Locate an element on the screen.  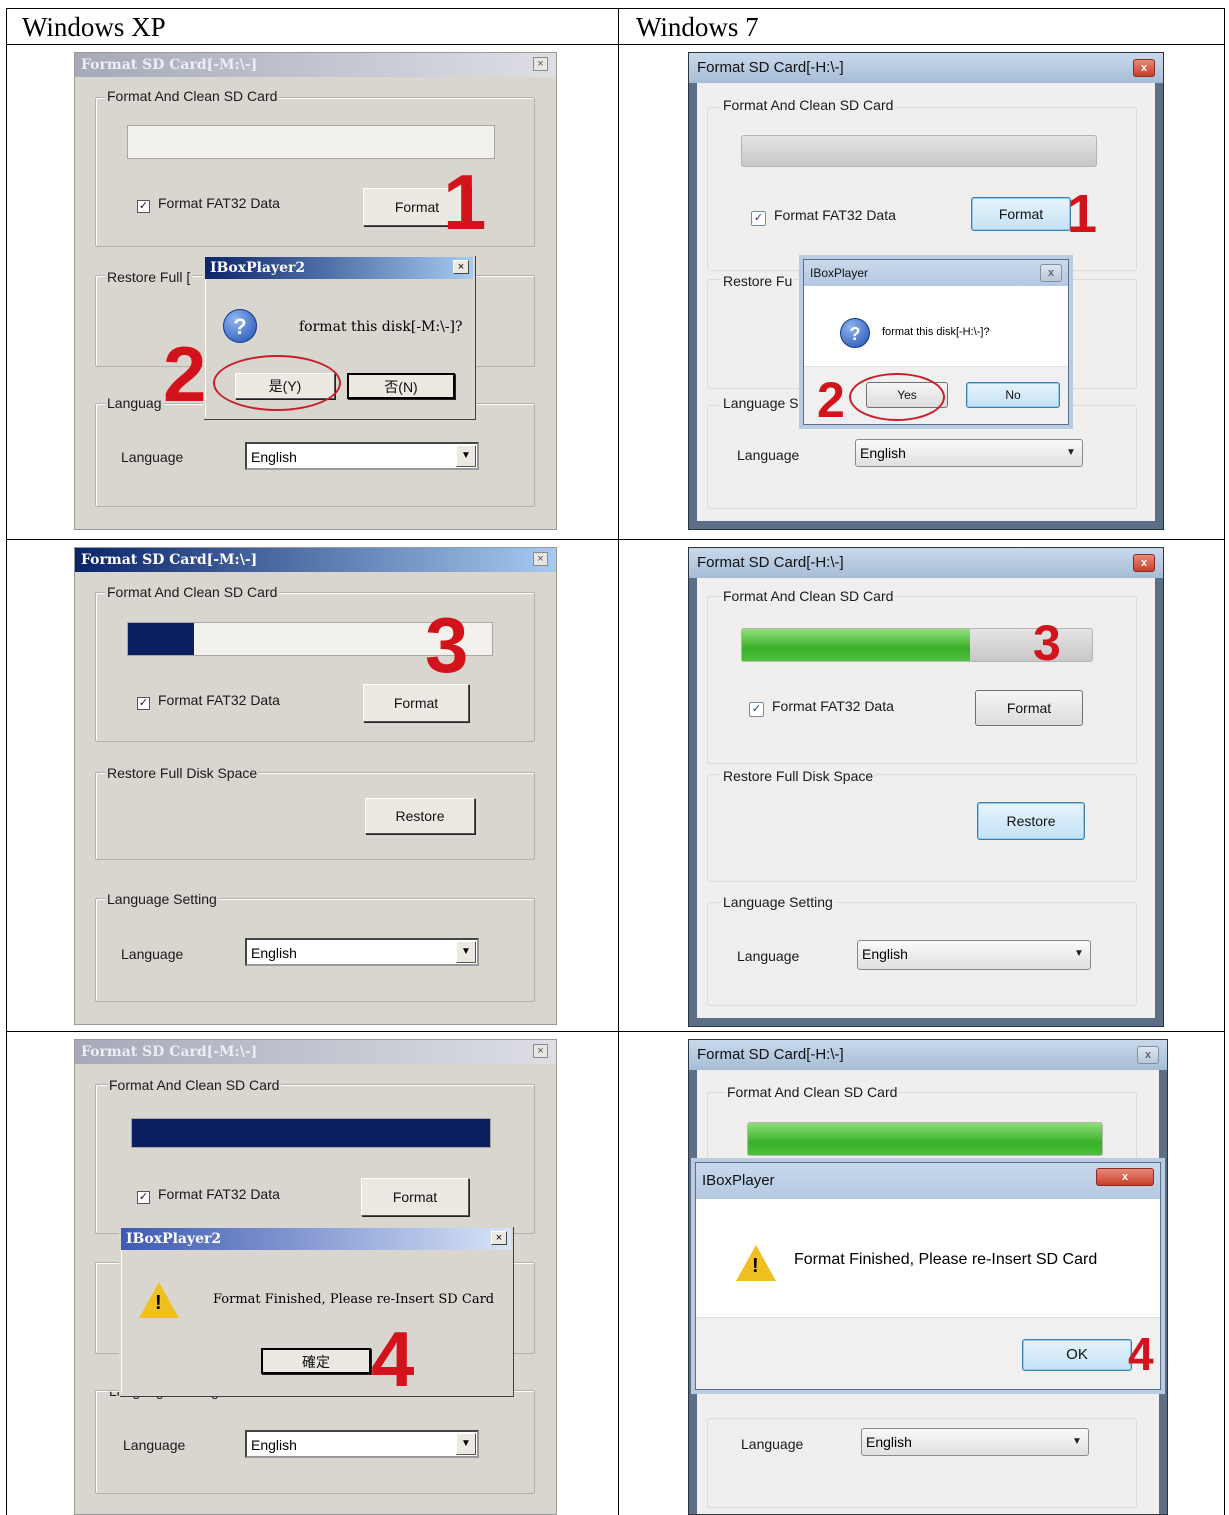
table-border-right is located at coordinates (1224, 761).